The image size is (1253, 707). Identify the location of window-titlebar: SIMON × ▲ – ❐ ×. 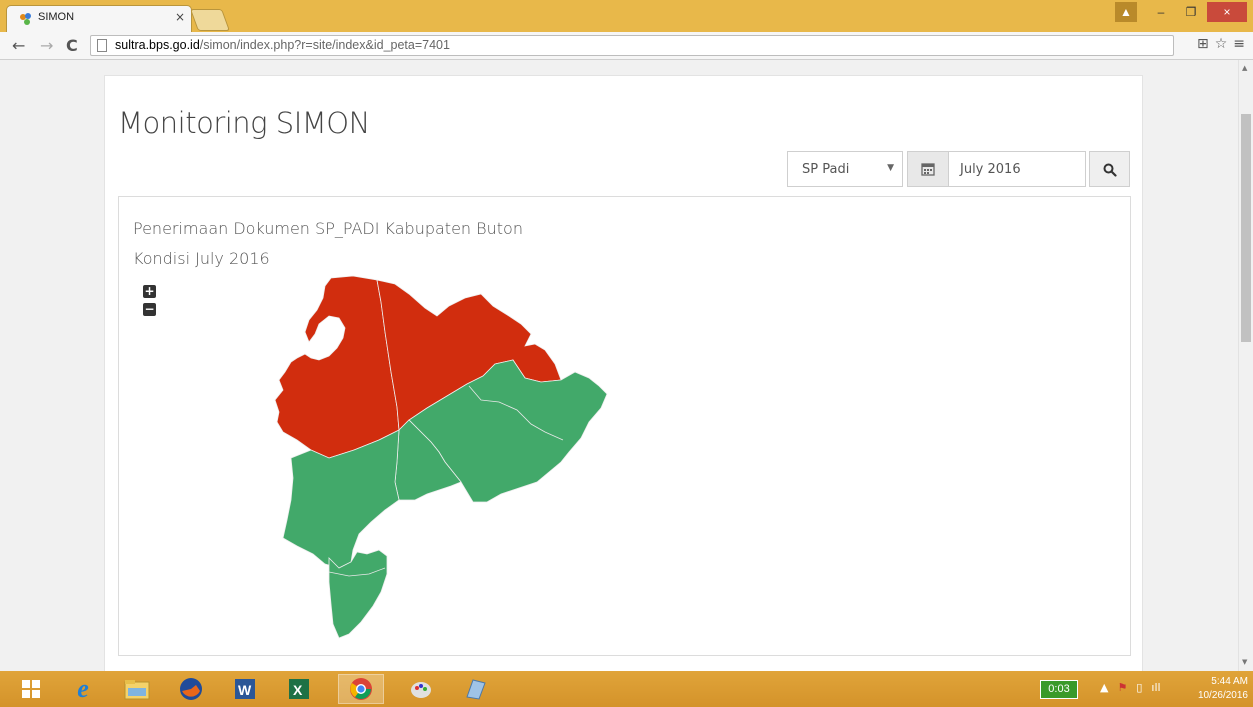
(626, 16).